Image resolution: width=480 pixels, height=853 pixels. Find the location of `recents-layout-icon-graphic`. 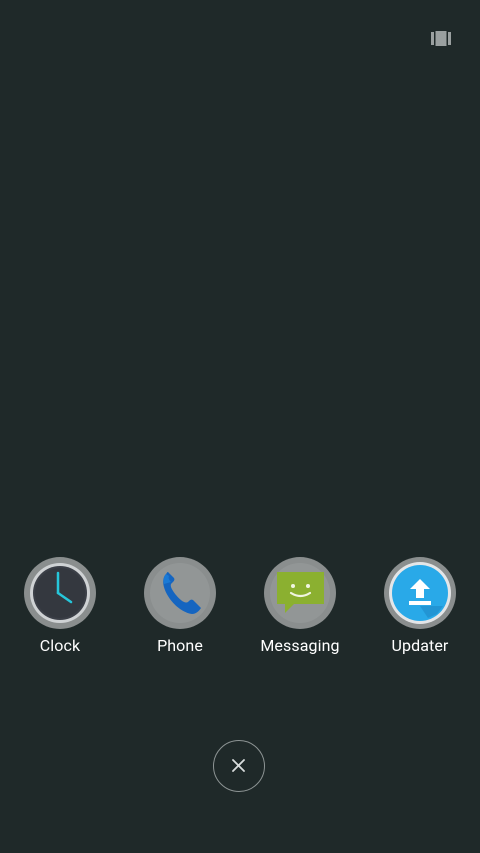

recents-layout-icon-graphic is located at coordinates (441, 38).